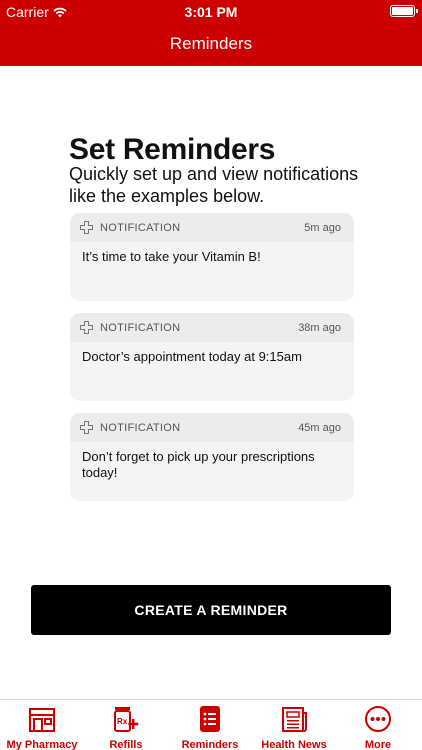  What do you see at coordinates (211, 610) in the screenshot?
I see `create-reminder-button: CREATE A REMINDER` at bounding box center [211, 610].